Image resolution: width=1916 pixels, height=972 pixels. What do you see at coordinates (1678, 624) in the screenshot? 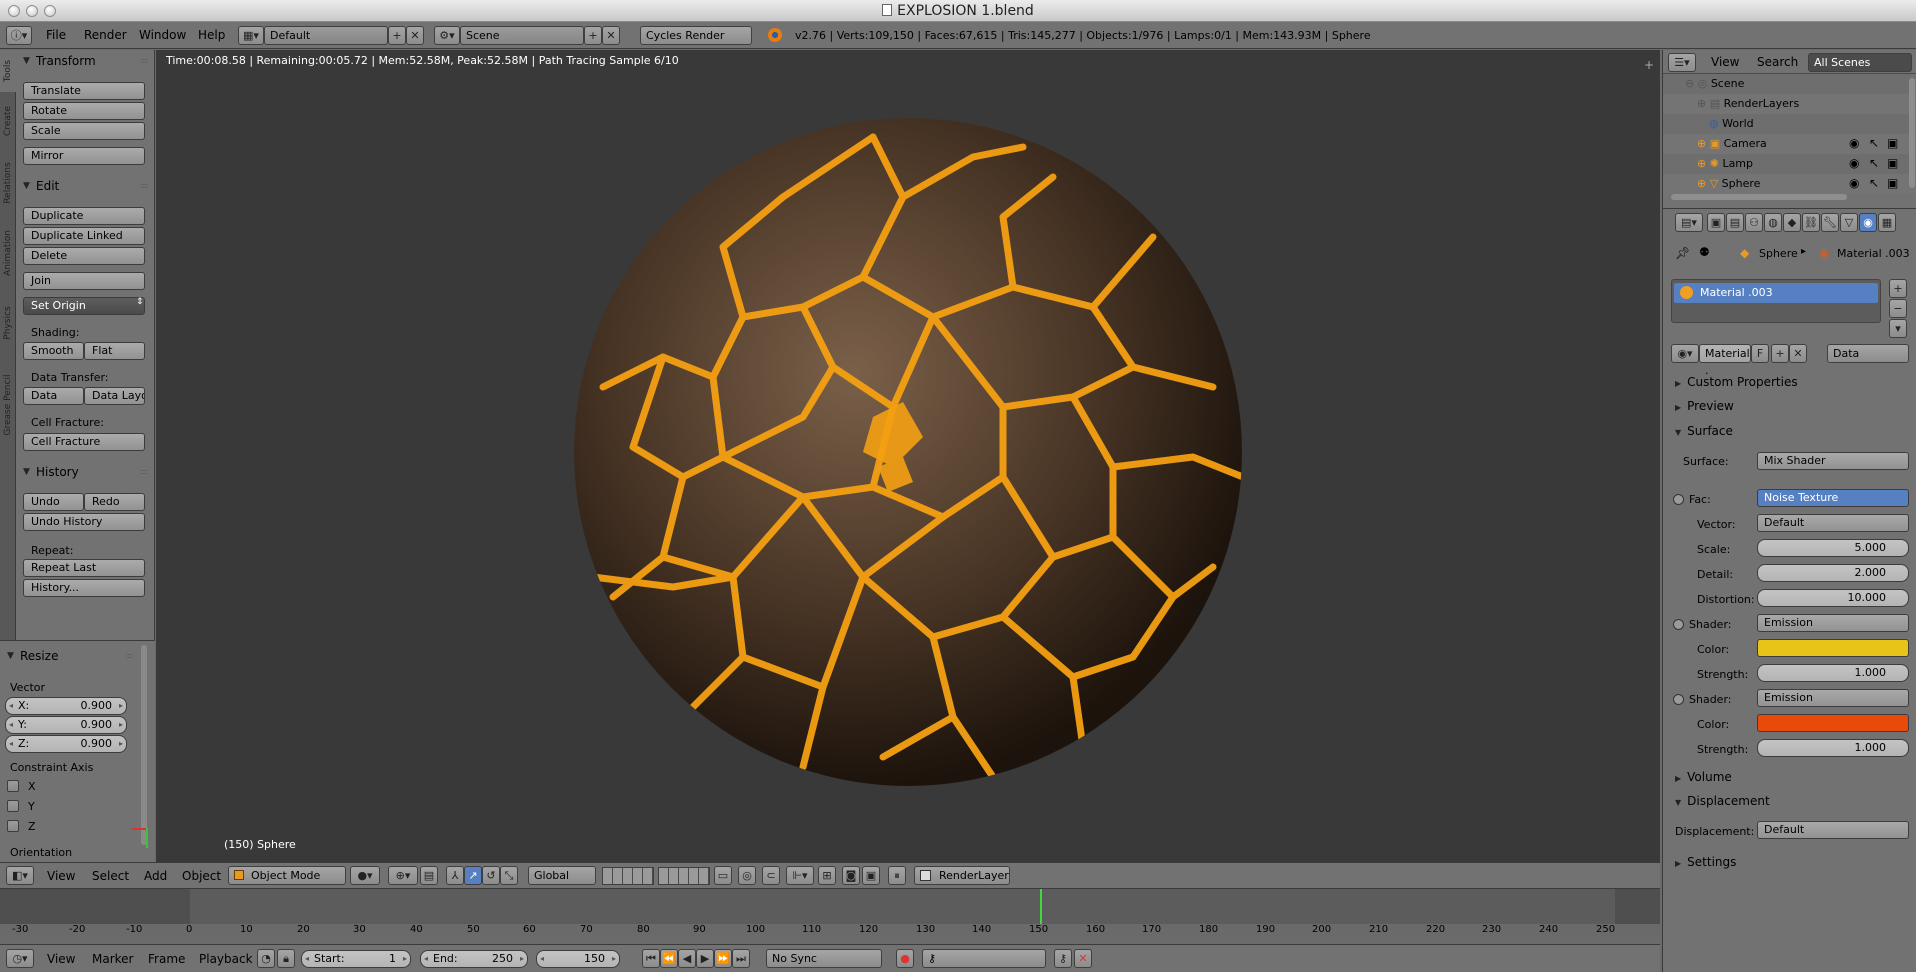
I see `shader1-link-toggle` at bounding box center [1678, 624].